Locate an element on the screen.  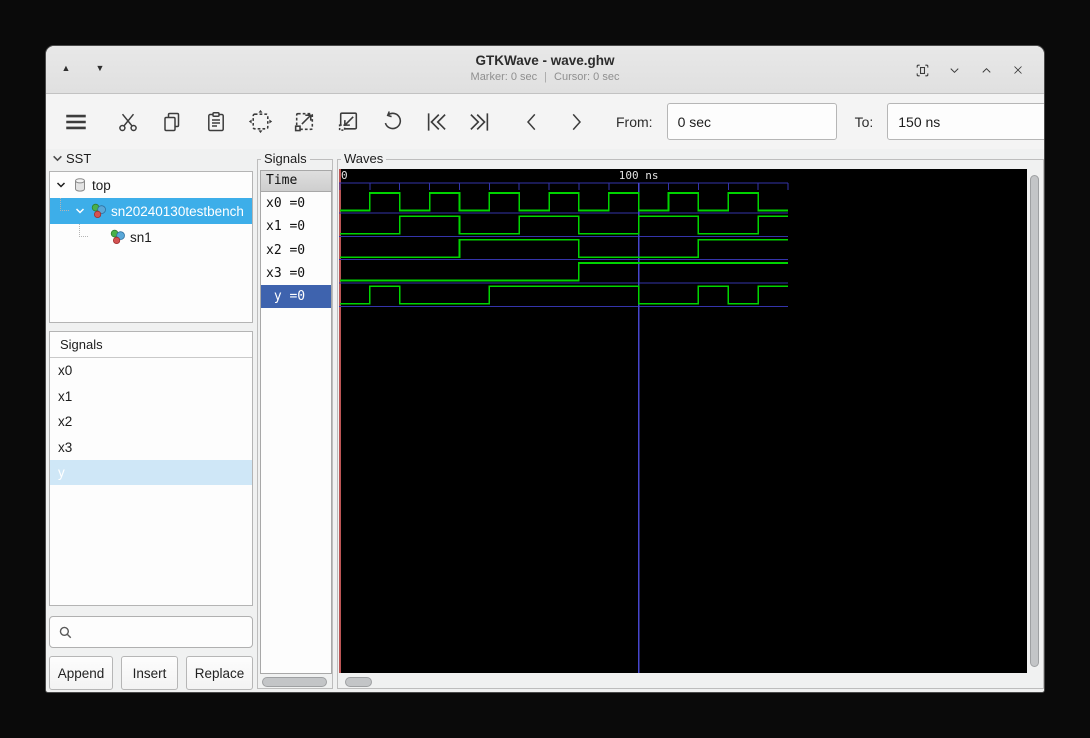
signal-browser-title: Signals is located at coordinates (151, 345).